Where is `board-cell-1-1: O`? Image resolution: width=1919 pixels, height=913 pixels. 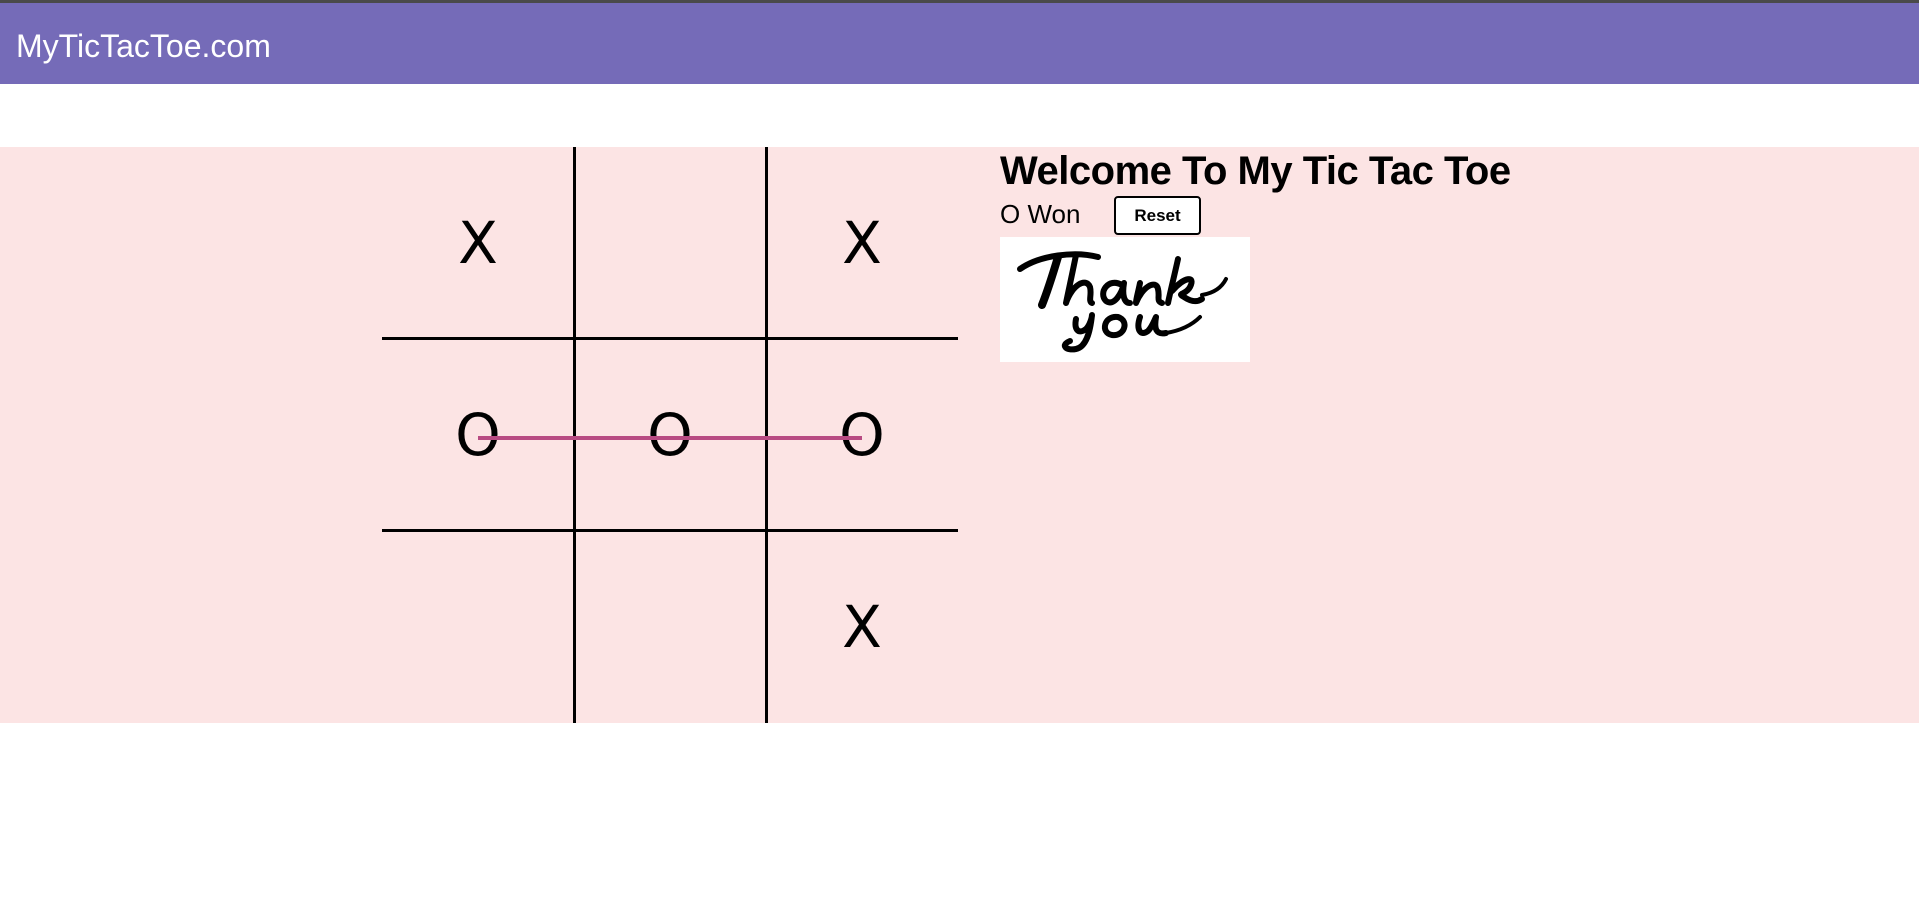
board-cell-1-1: O is located at coordinates (670, 435).